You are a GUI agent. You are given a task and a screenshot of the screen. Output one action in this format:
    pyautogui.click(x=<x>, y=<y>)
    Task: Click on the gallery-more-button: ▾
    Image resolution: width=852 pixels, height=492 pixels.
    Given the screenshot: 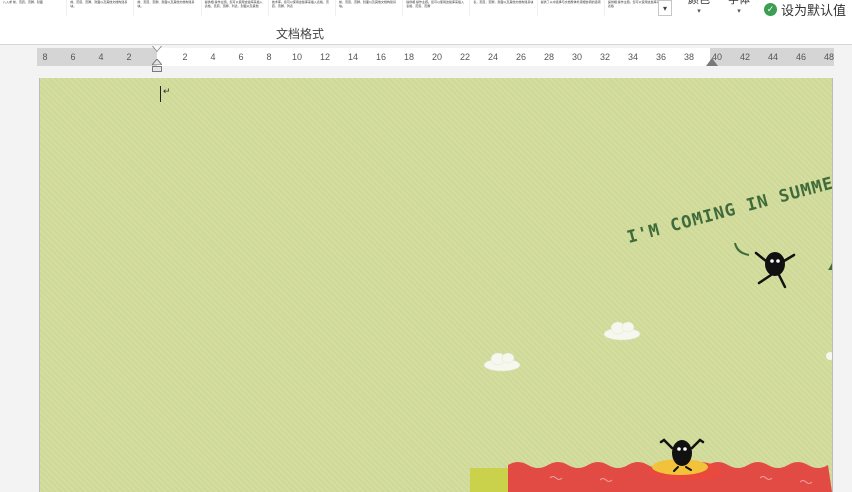 What is the action you would take?
    pyautogui.click(x=665, y=8)
    